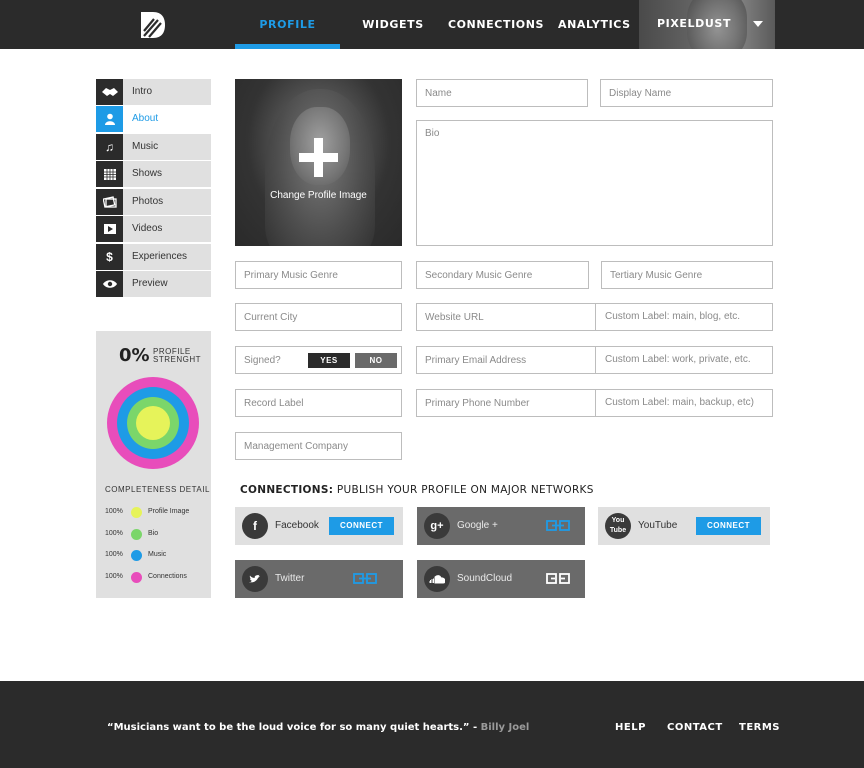 This screenshot has height=768, width=864. I want to click on website-label-placeholder: Custom Label: main, blog, etc., so click(673, 316).